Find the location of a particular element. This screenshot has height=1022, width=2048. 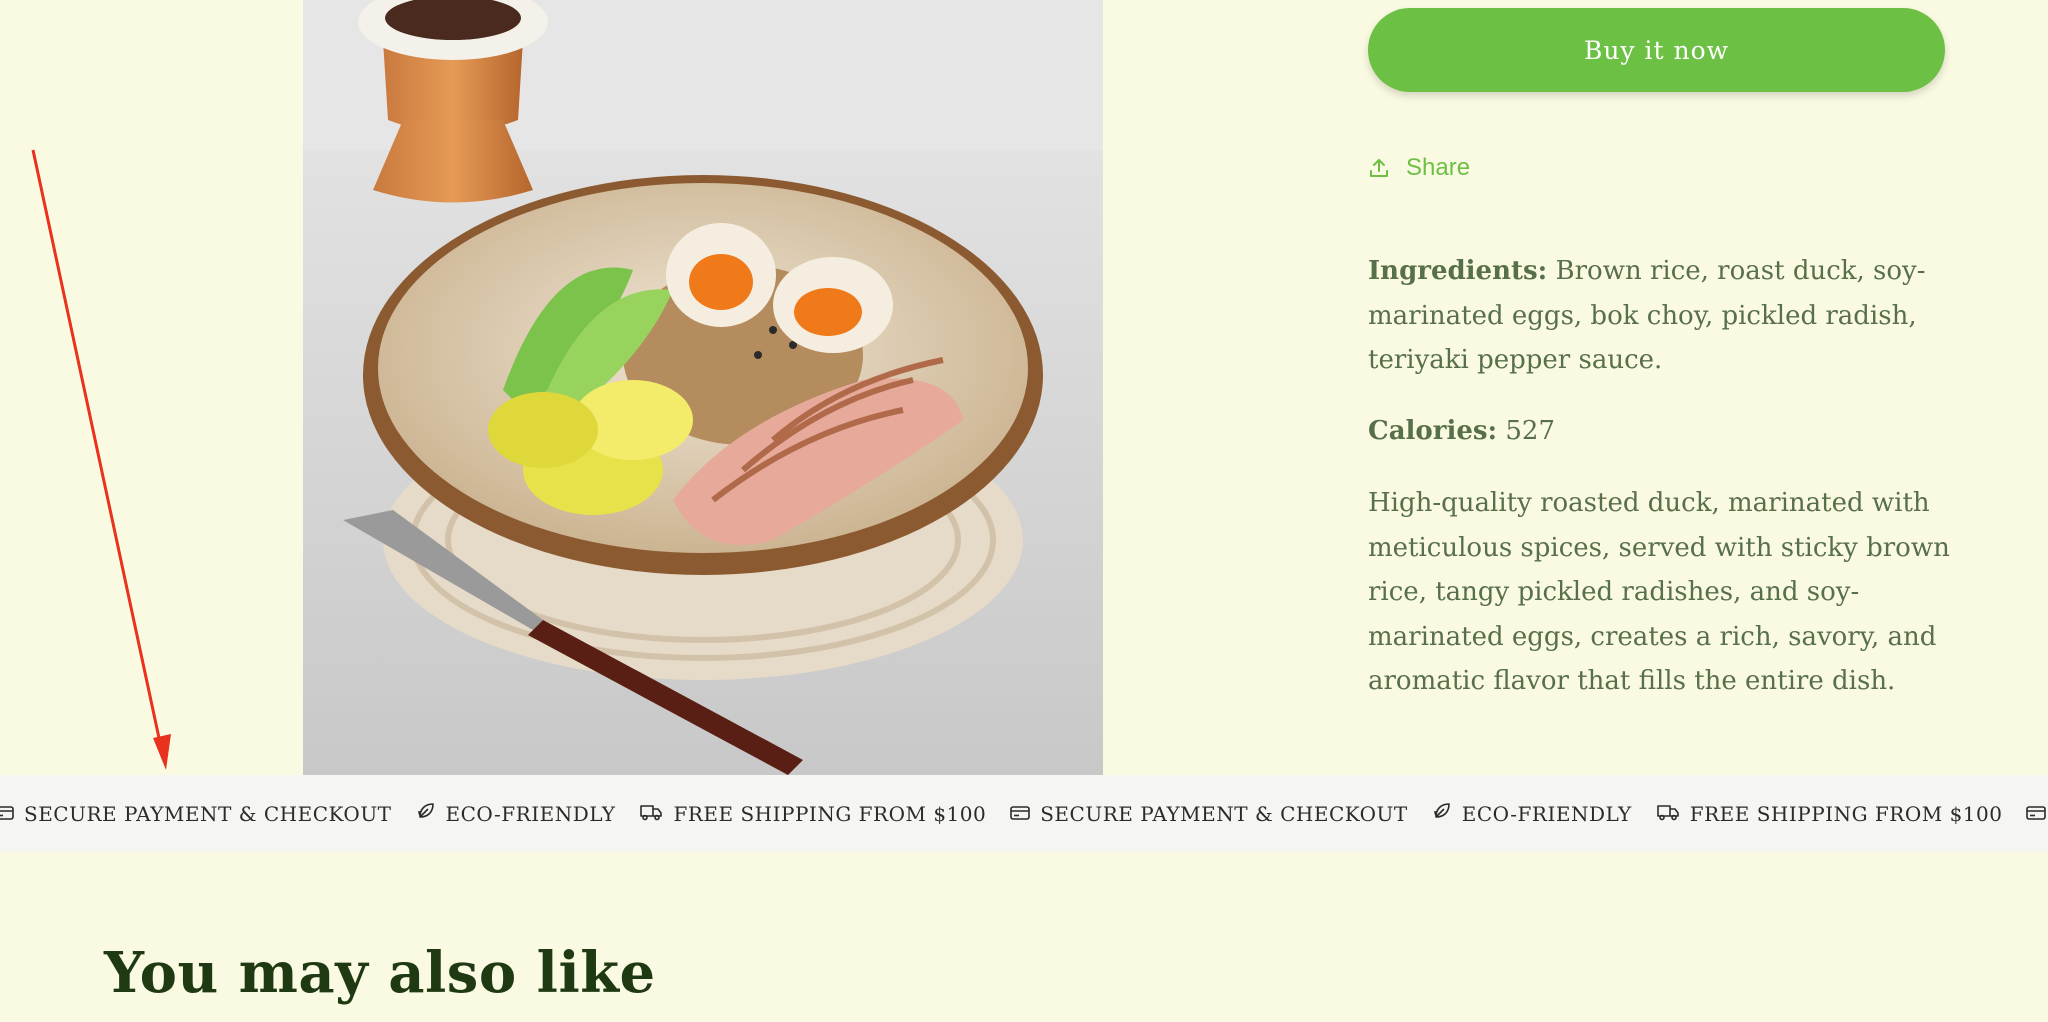

calories-value: 527 is located at coordinates (1526, 431).